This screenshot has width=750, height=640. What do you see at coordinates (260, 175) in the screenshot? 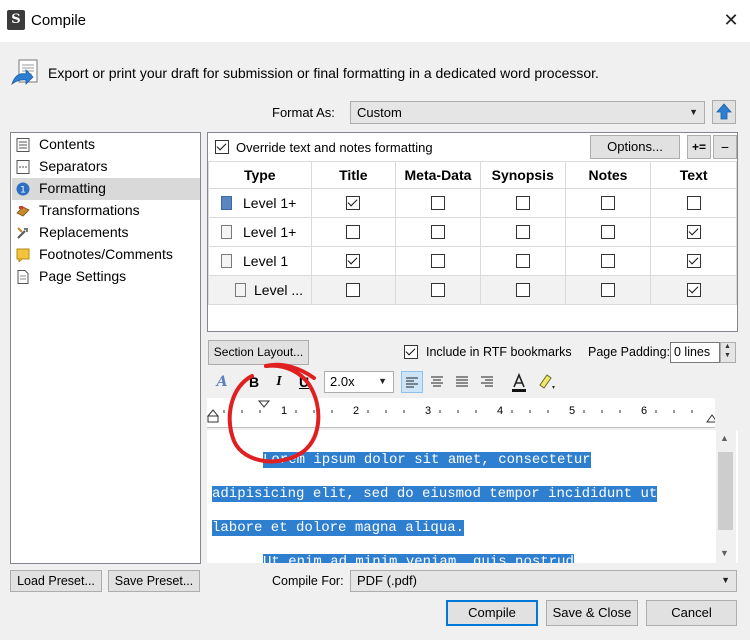
I see `column-header-type: Type` at bounding box center [260, 175].